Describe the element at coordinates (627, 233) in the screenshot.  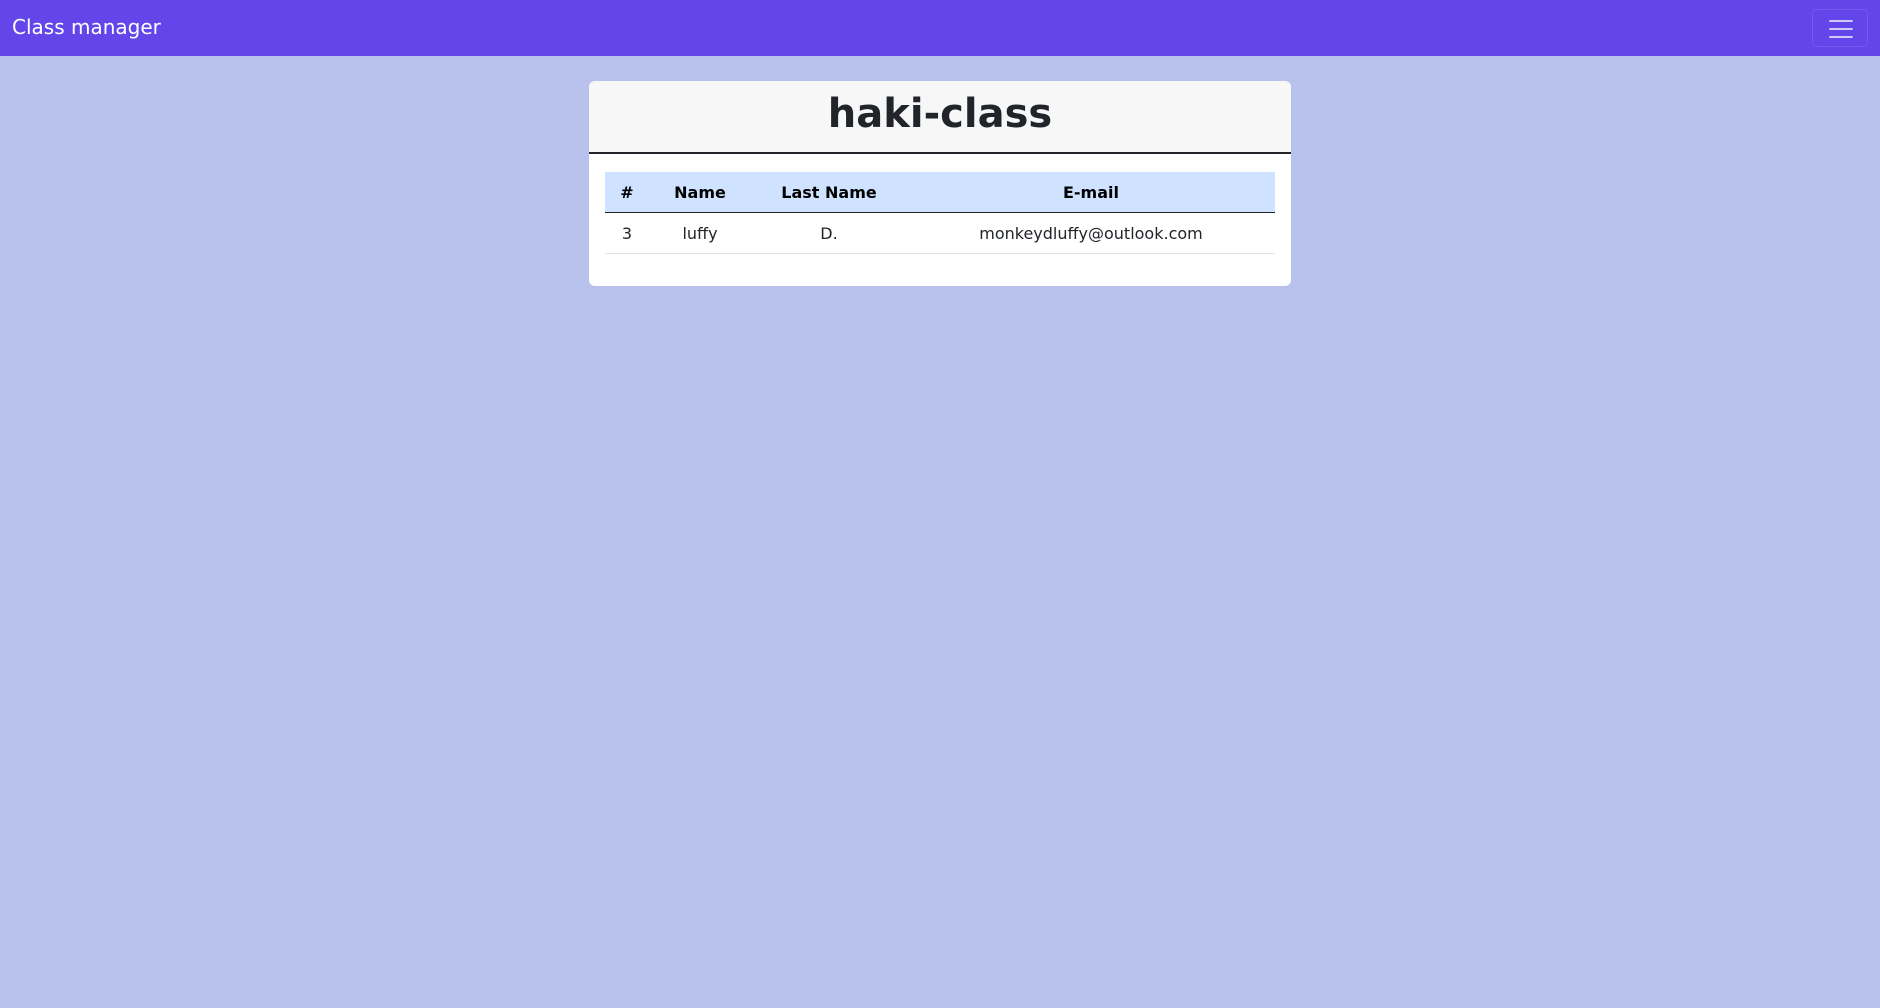
I see `cell-number: 3` at that location.